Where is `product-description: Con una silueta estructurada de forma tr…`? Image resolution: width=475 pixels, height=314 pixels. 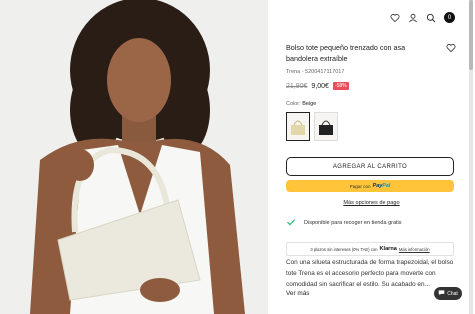
product-description: Con una silueta estructurada de forma tr… is located at coordinates (370, 273).